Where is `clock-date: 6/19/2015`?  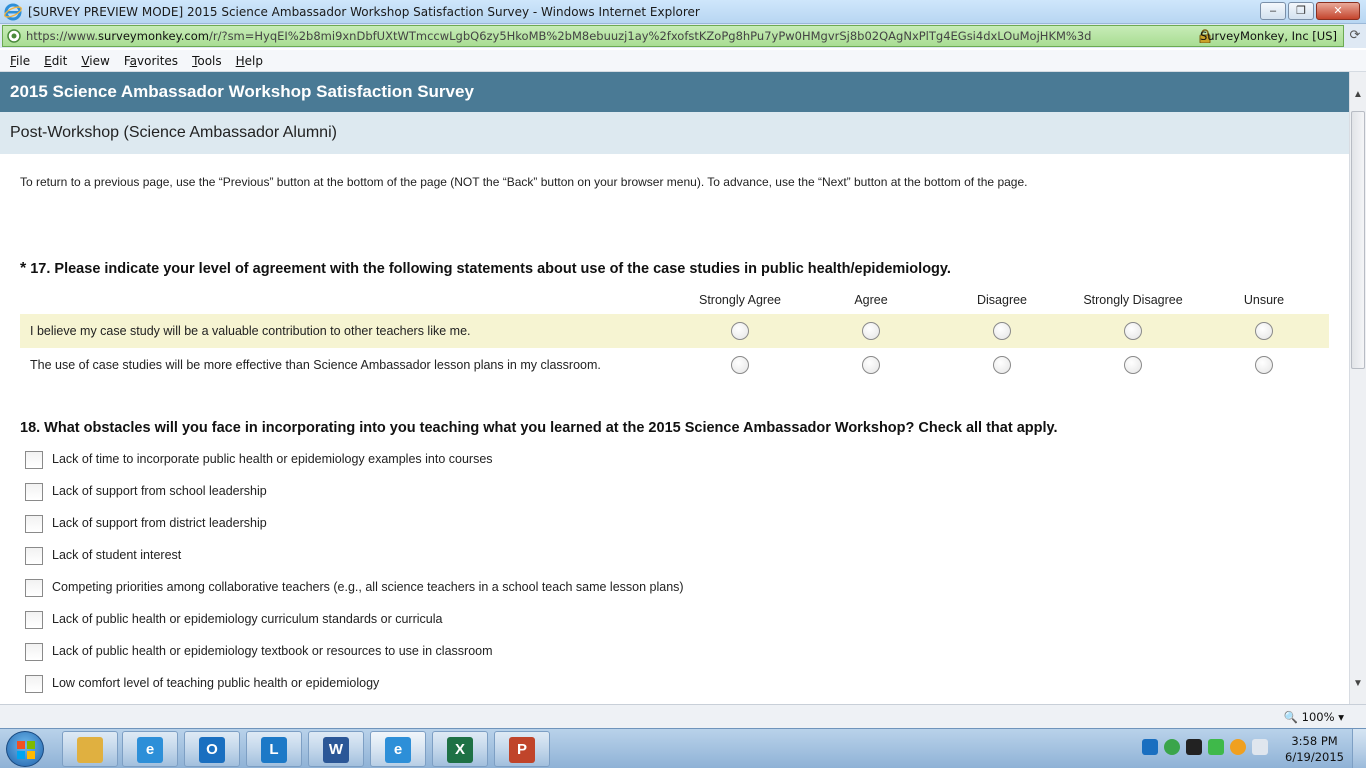 clock-date: 6/19/2015 is located at coordinates (1314, 757).